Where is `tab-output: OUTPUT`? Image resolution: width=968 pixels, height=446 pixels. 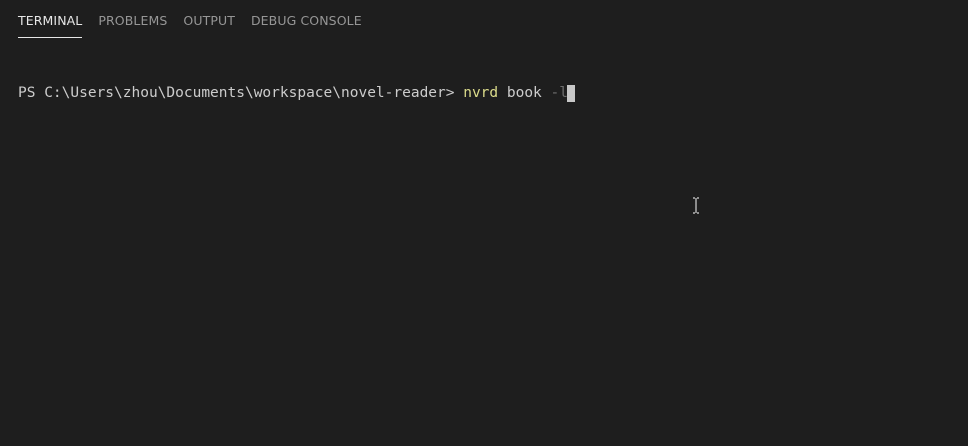
tab-output: OUTPUT is located at coordinates (209, 20).